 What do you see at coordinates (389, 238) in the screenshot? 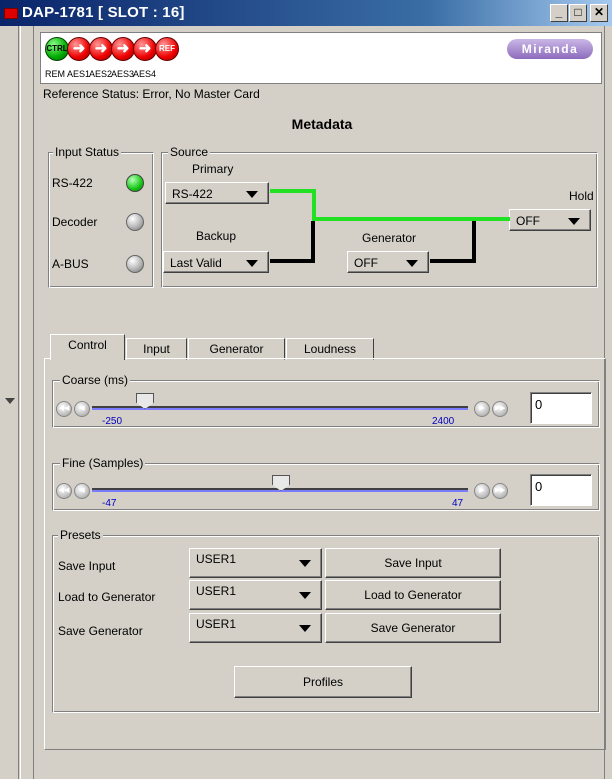
I see `generator-label: Generator` at bounding box center [389, 238].